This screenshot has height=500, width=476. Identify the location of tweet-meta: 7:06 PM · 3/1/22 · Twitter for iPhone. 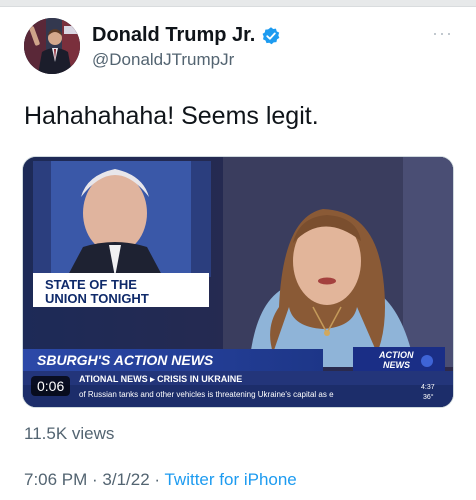
(160, 480).